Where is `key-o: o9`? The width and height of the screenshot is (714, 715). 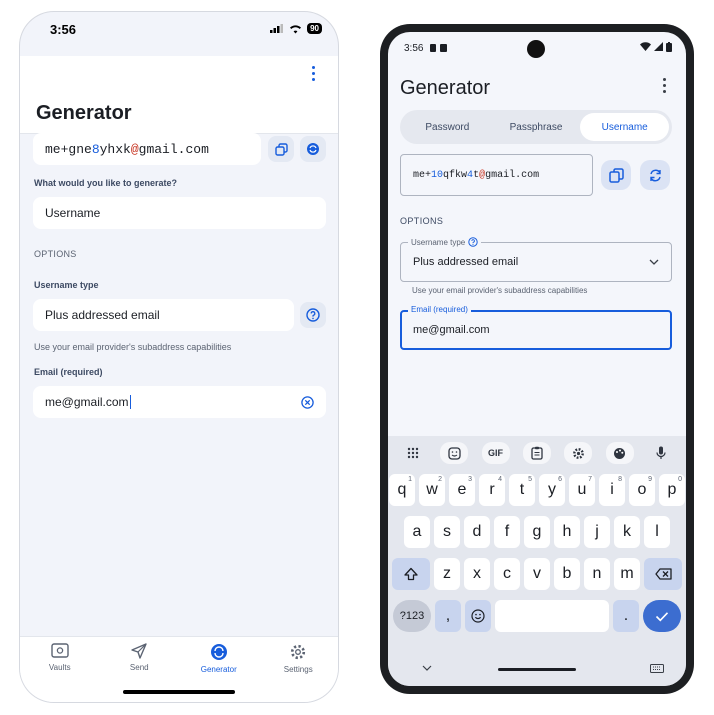 key-o: o9 is located at coordinates (642, 490).